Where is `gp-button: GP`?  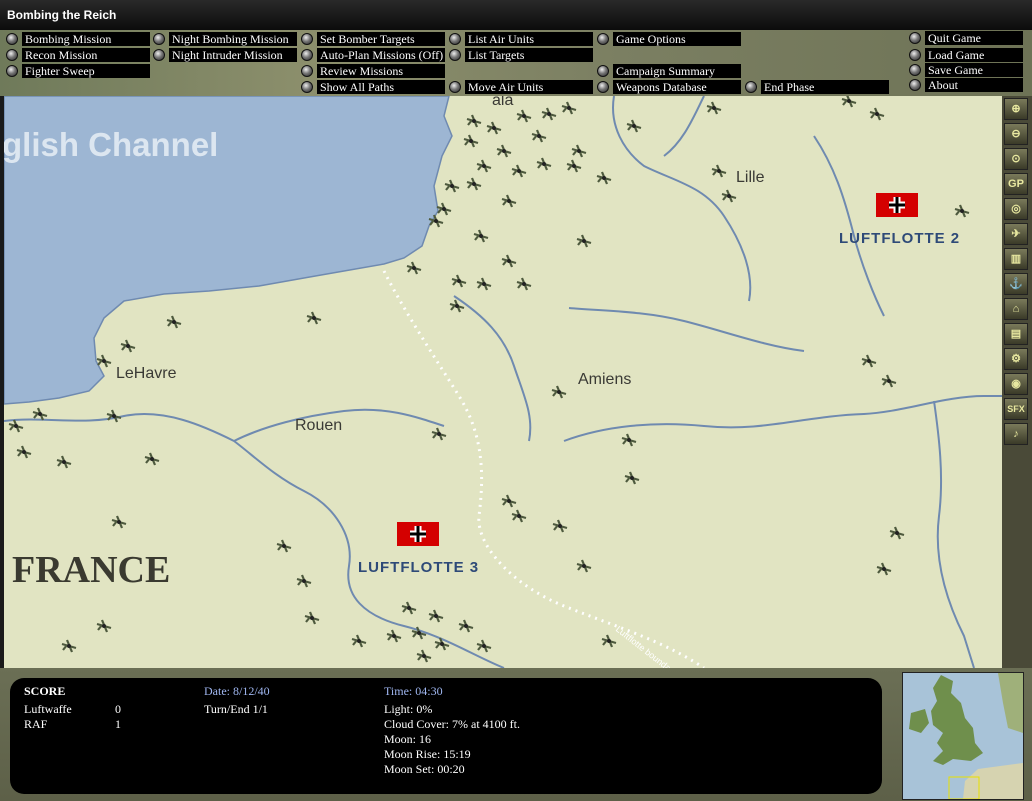 gp-button: GP is located at coordinates (1016, 184).